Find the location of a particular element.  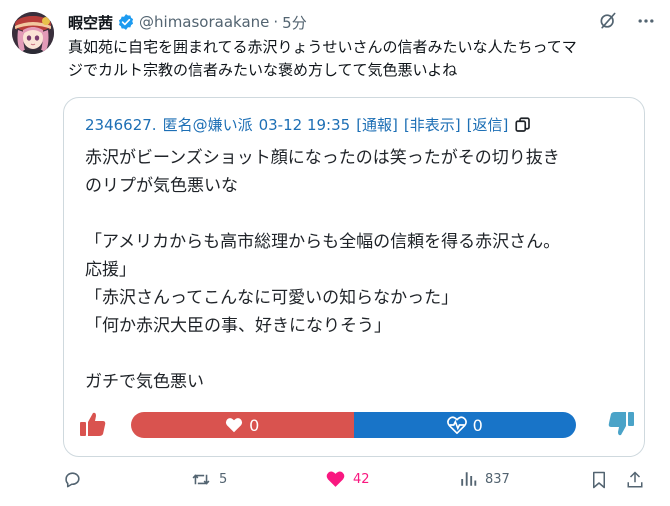

grok-icon is located at coordinates (608, 21).